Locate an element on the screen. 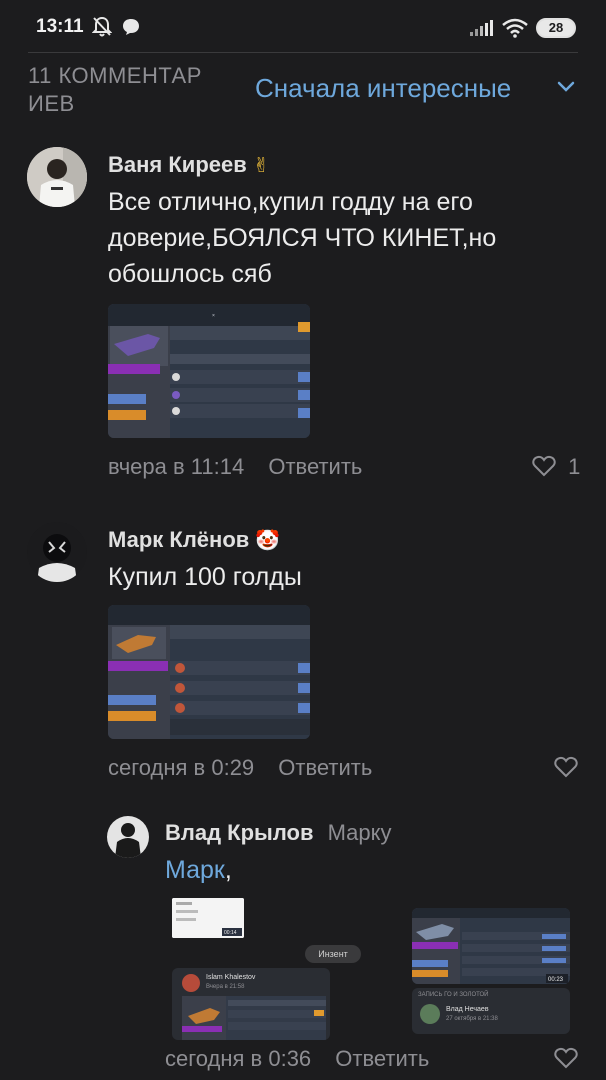  author-name: Марк Клёнов is located at coordinates (178, 539).